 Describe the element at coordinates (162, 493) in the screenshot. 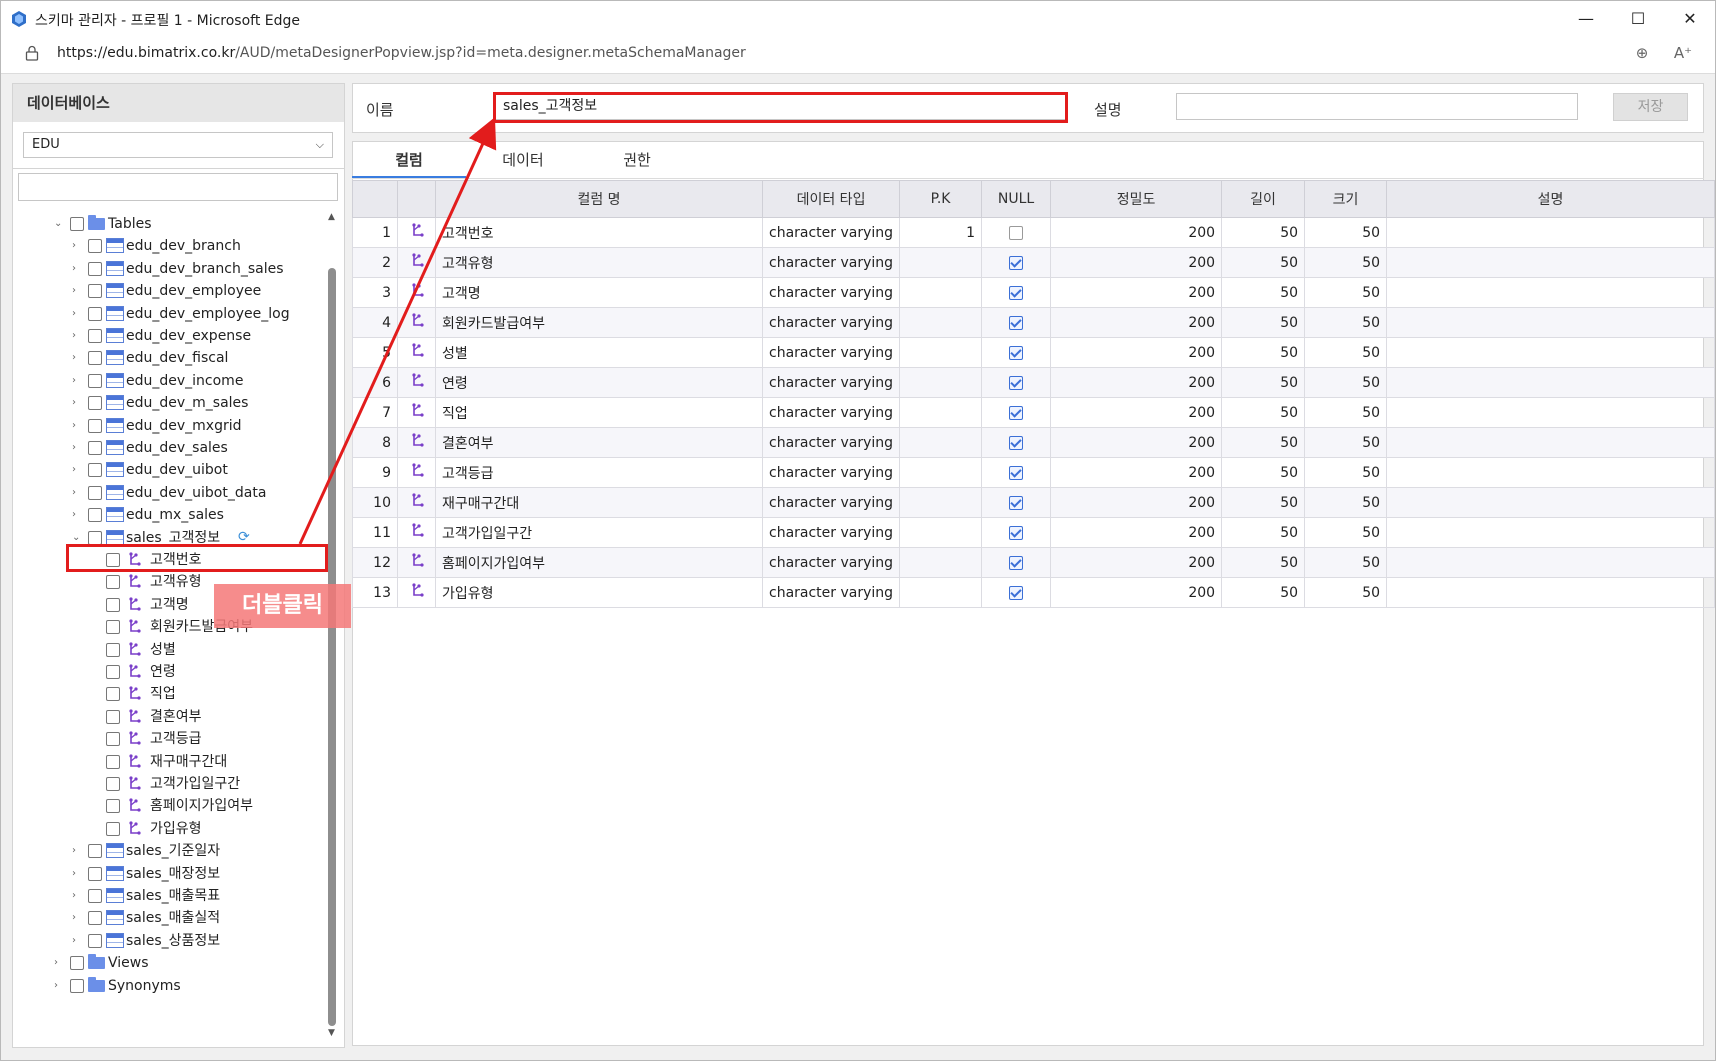

I see `tree-item-table: › edu_dev_uibot_data` at that location.